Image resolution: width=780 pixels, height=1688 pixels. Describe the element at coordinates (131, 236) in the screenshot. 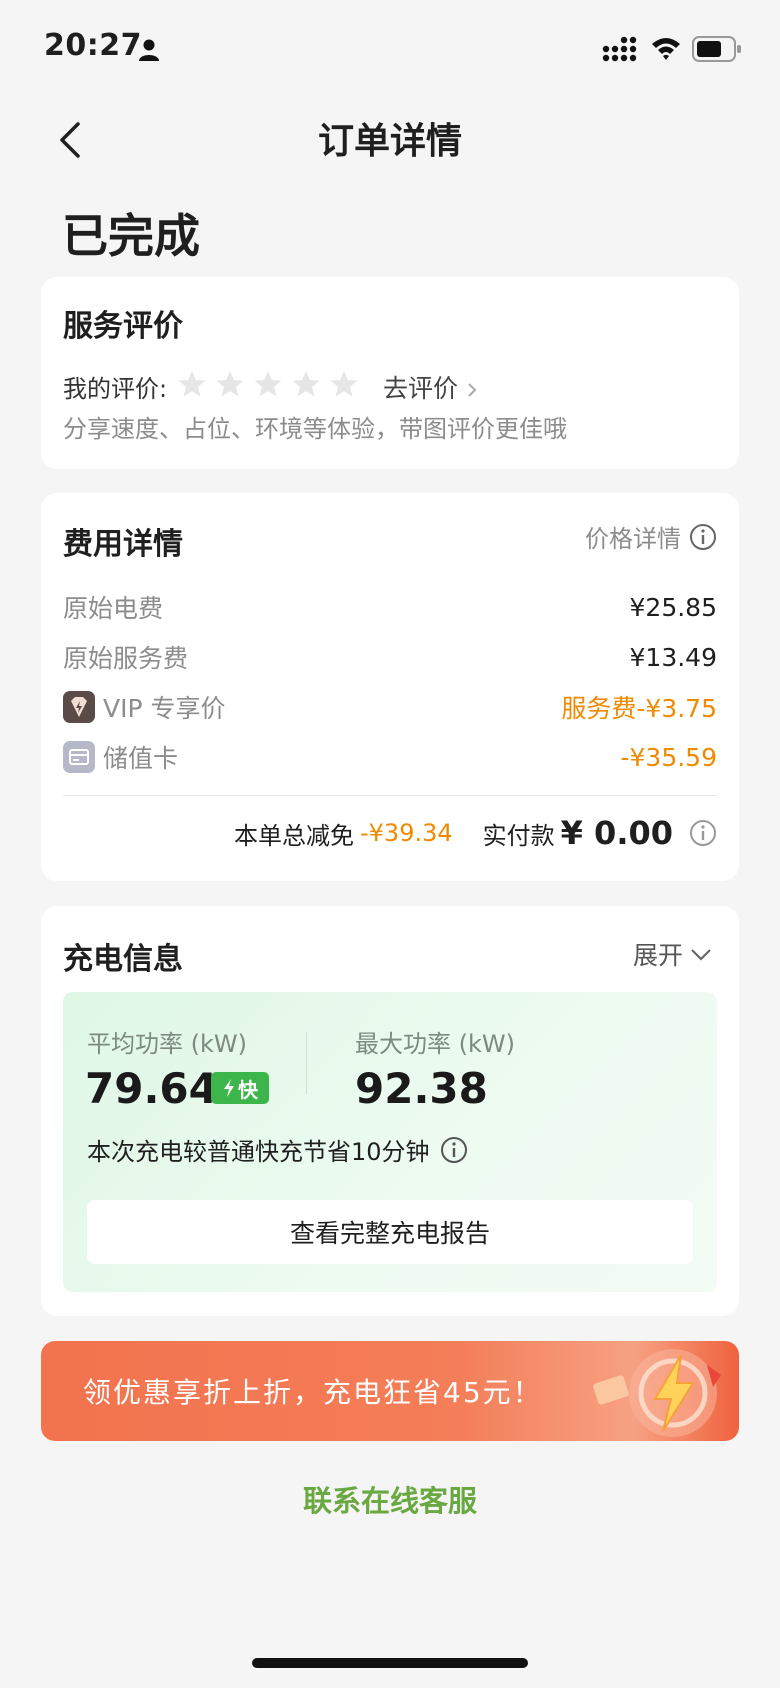

I see `order-status-heading: 已完成` at that location.